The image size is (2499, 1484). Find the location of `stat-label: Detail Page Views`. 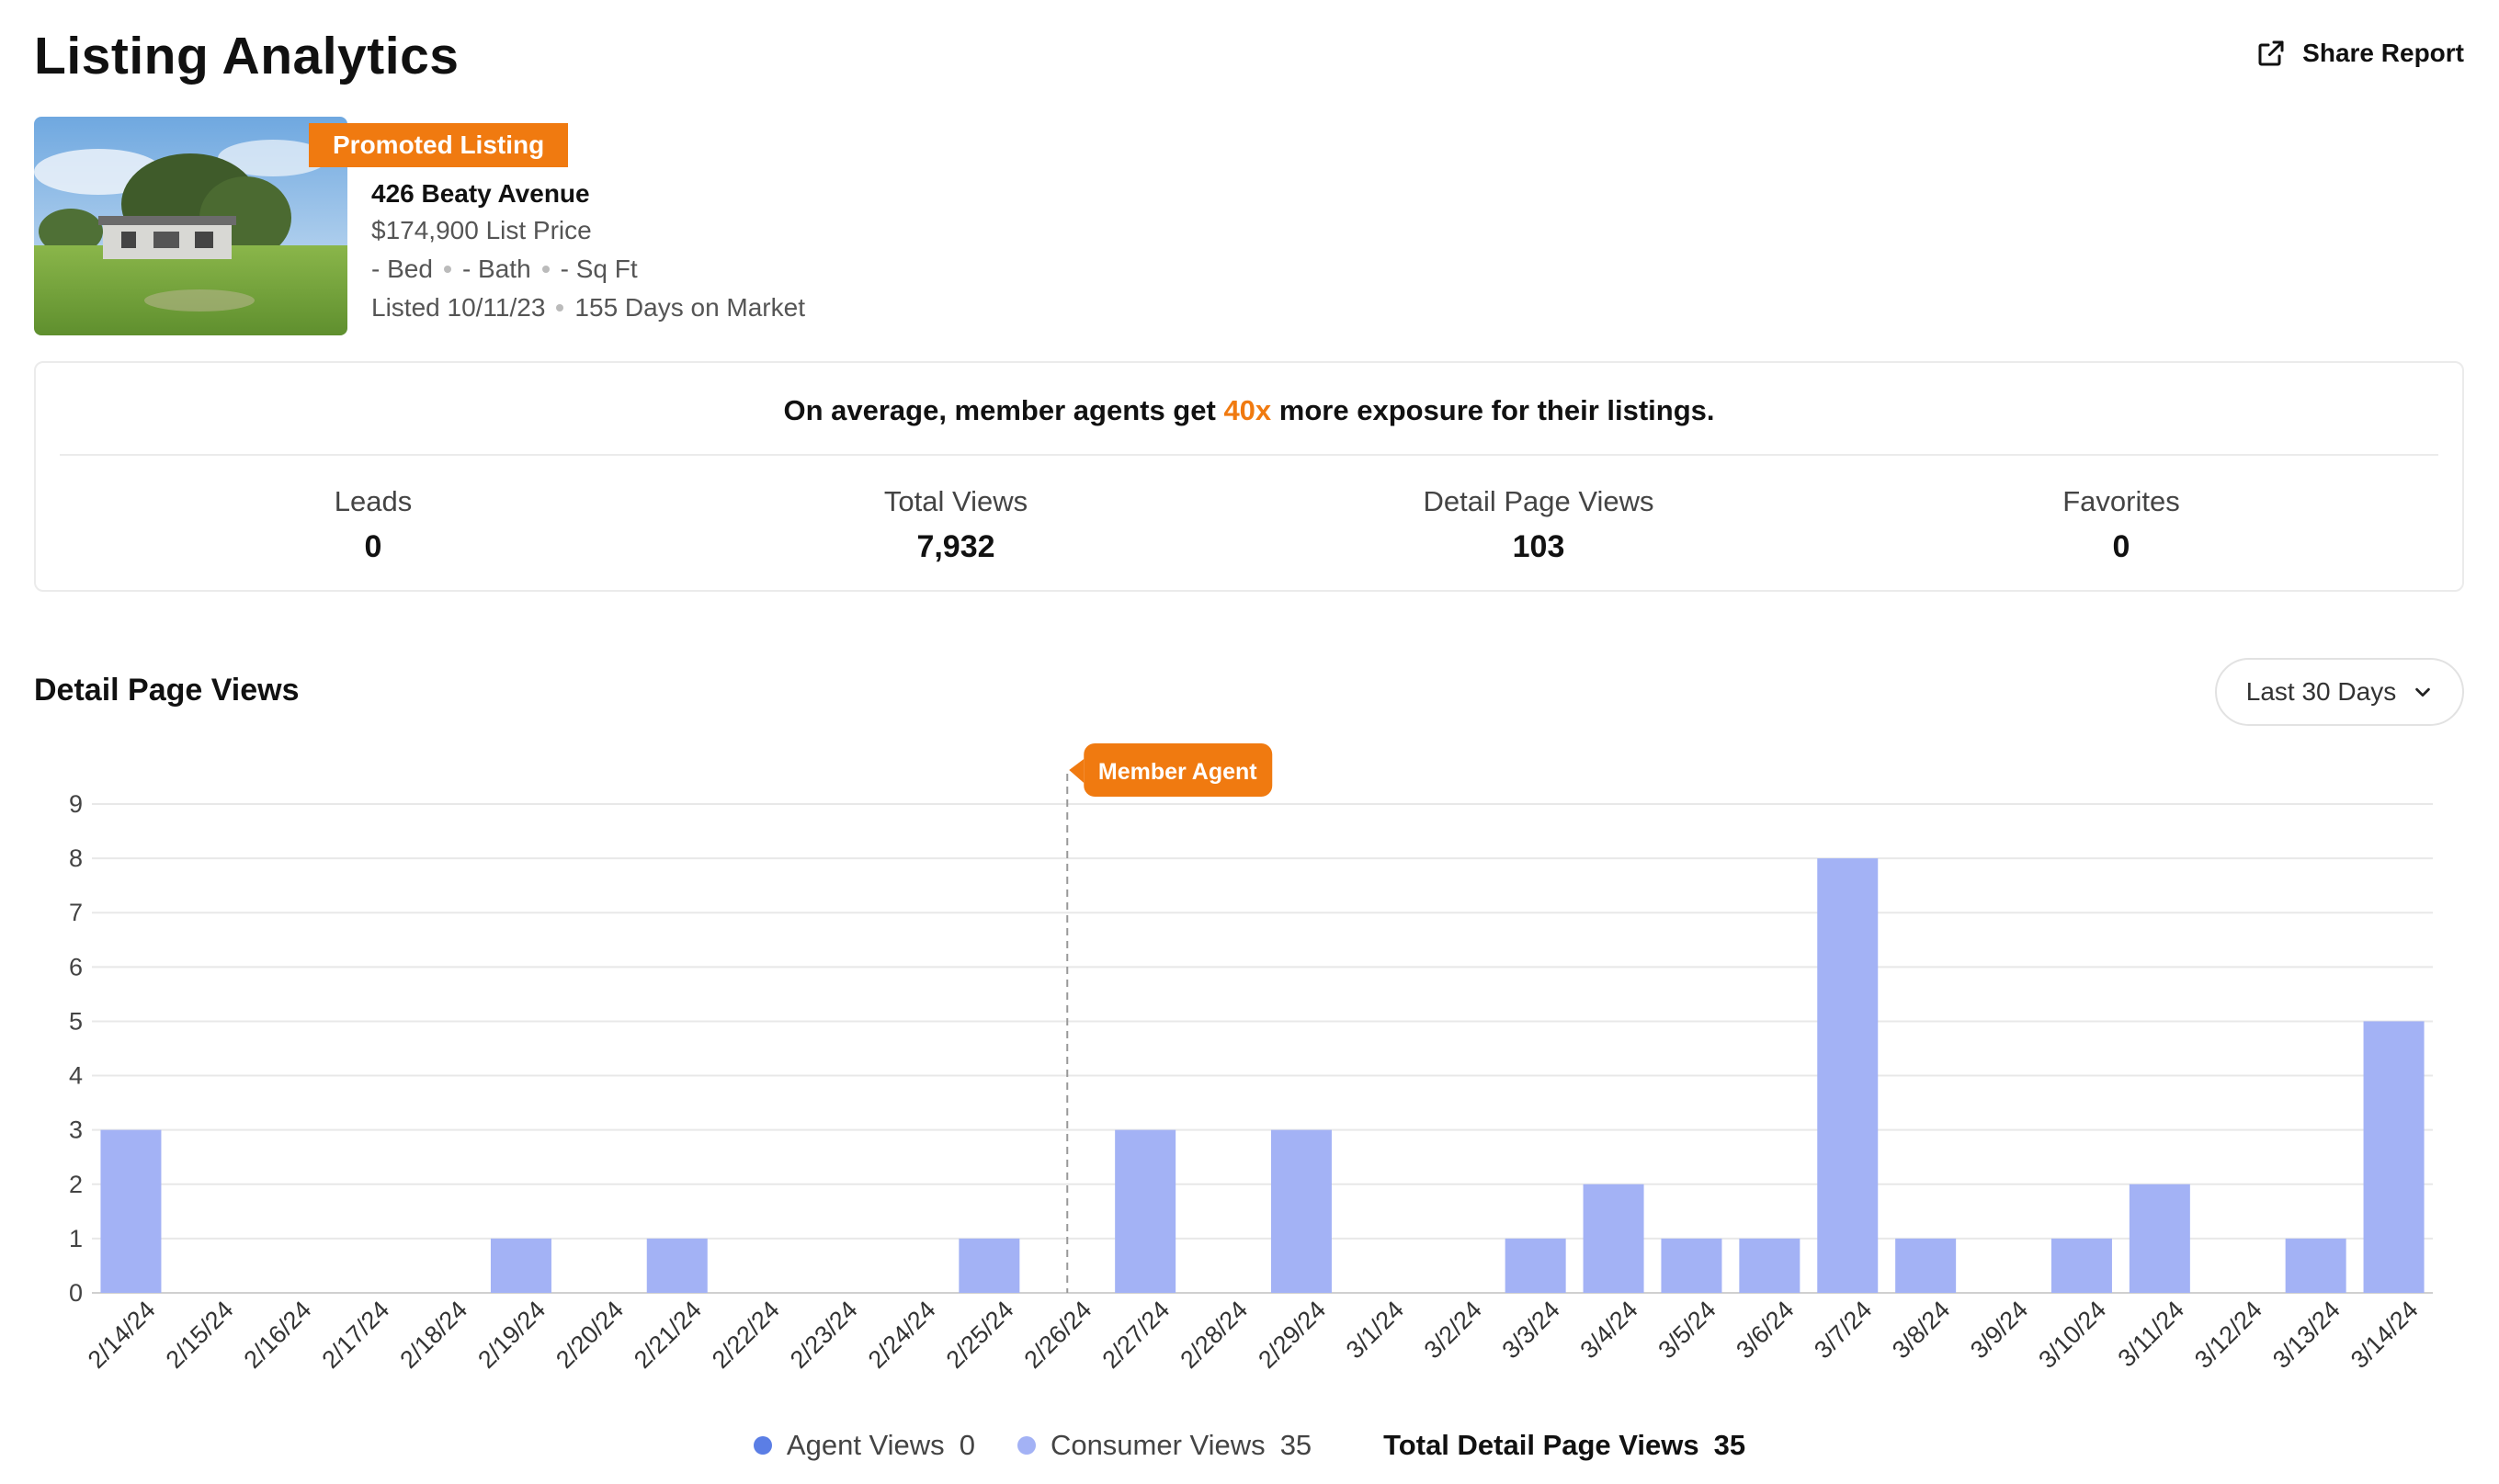

stat-label: Detail Page Views is located at coordinates (1538, 501).